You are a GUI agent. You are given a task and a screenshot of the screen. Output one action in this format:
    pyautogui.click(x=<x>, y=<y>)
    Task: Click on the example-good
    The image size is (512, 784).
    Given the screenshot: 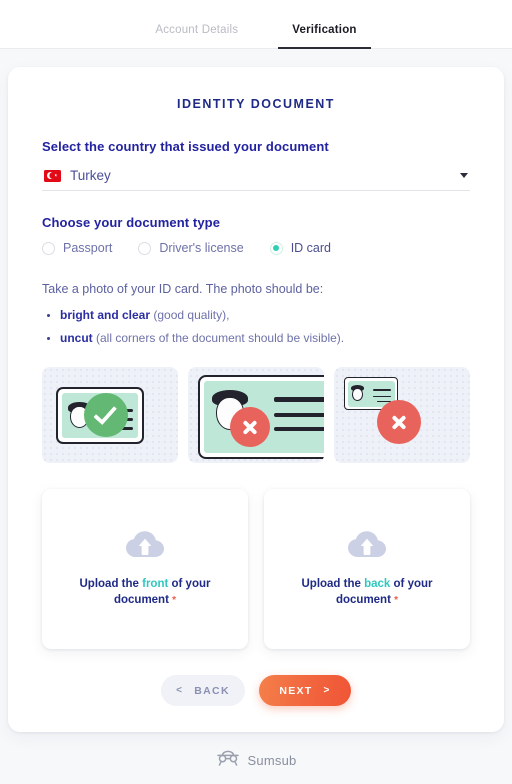 What is the action you would take?
    pyautogui.click(x=110, y=415)
    